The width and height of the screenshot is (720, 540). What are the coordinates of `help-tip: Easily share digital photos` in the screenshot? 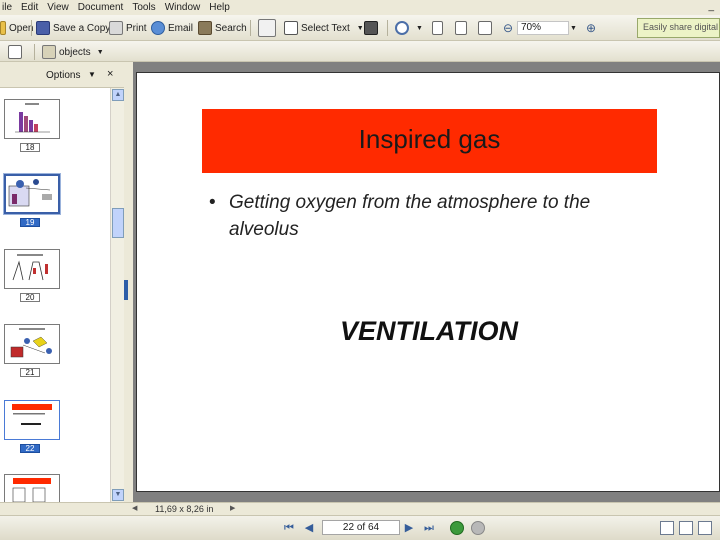 It's located at (678, 28).